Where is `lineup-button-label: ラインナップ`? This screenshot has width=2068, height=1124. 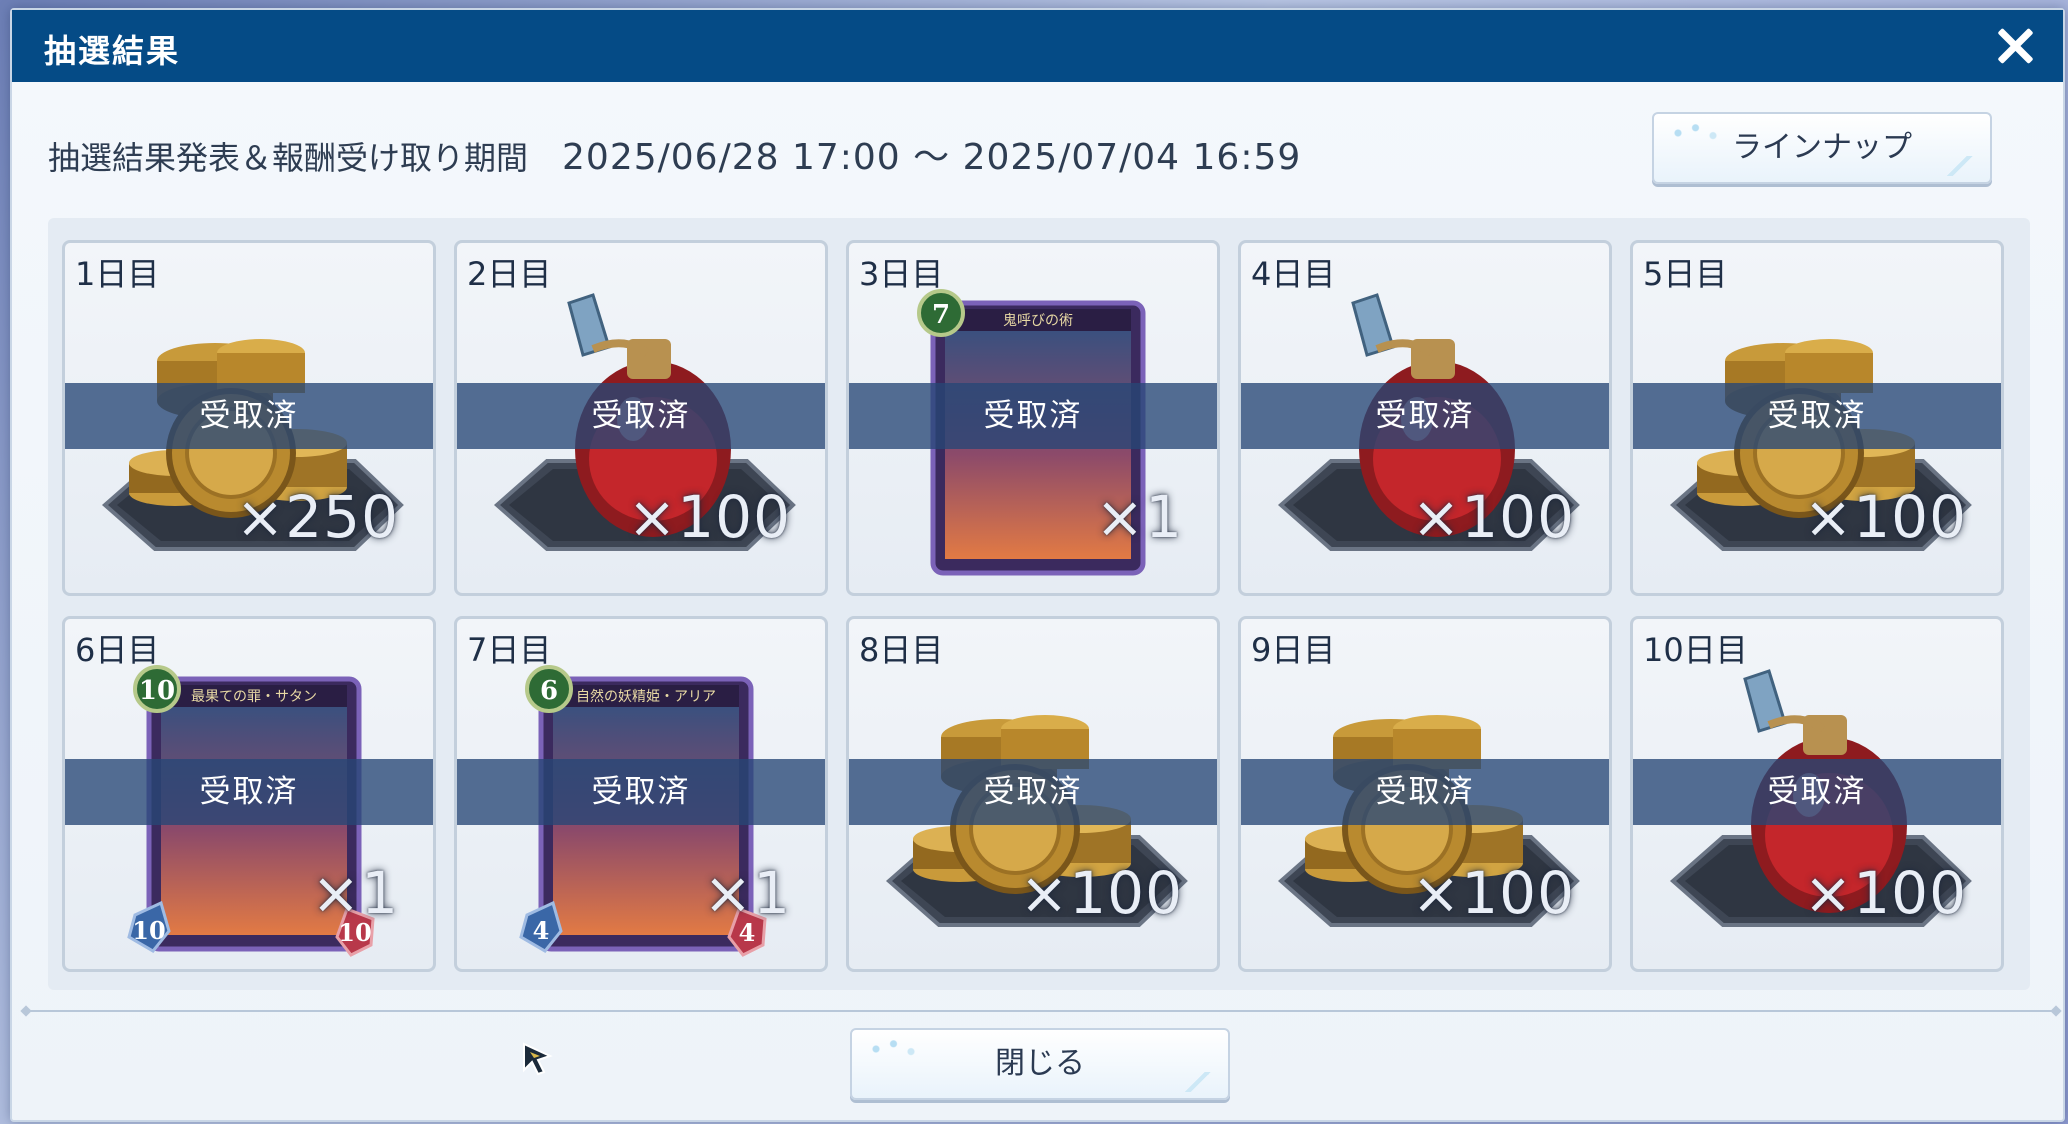
lineup-button-label: ラインナップ is located at coordinates (1822, 147).